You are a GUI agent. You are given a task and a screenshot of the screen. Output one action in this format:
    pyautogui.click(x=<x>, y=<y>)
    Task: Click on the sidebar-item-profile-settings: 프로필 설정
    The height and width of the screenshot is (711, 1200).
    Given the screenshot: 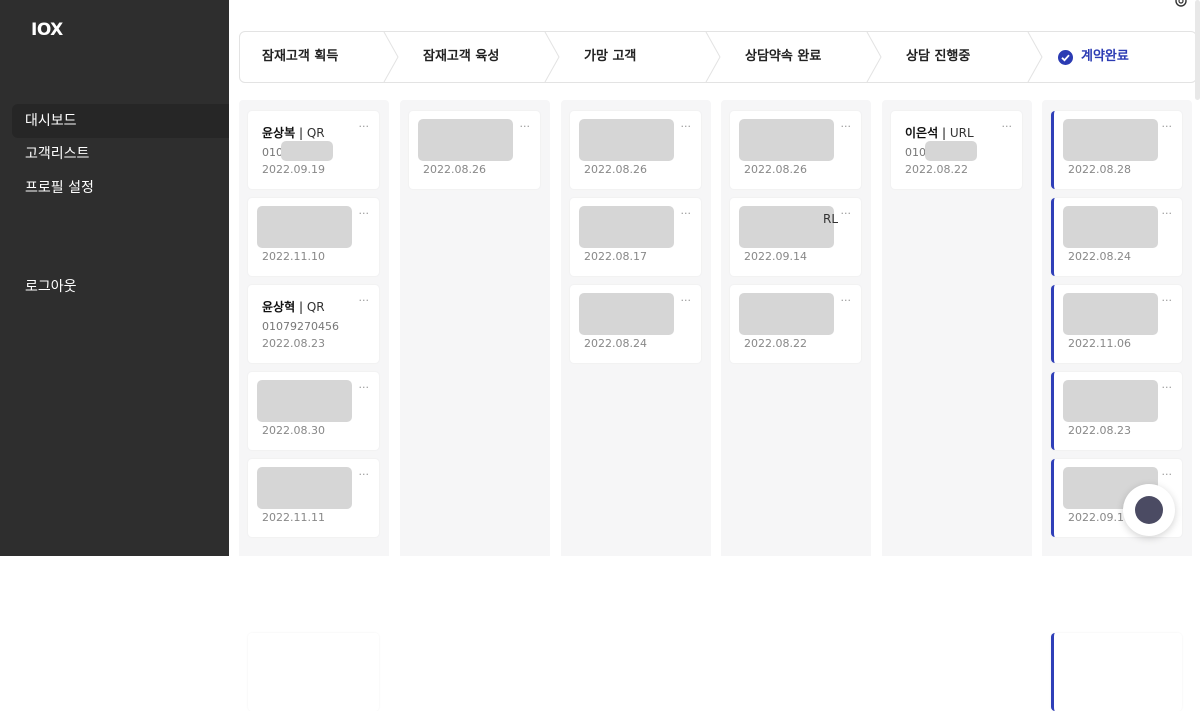 What is the action you would take?
    pyautogui.click(x=120, y=188)
    